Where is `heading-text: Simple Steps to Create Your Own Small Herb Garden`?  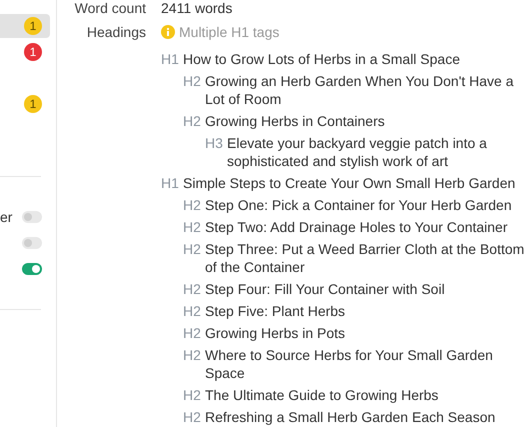
heading-text: Simple Steps to Create Your Own Small Herb Garden is located at coordinates (349, 183).